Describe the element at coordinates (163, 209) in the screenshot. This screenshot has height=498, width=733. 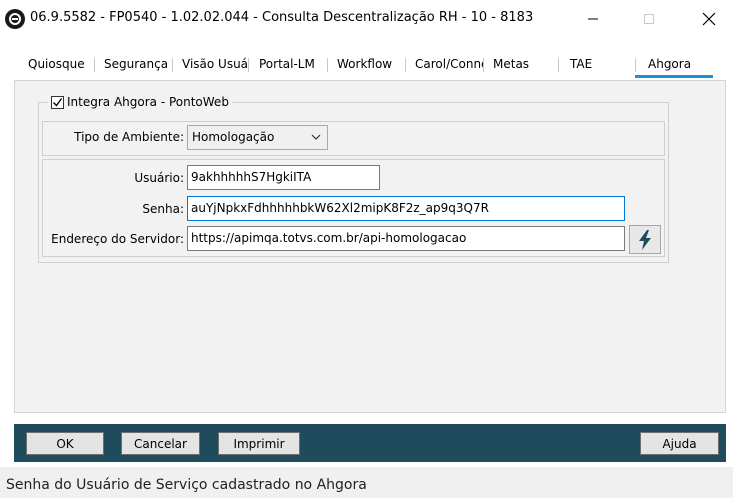
I see `senha-label: Senha:` at that location.